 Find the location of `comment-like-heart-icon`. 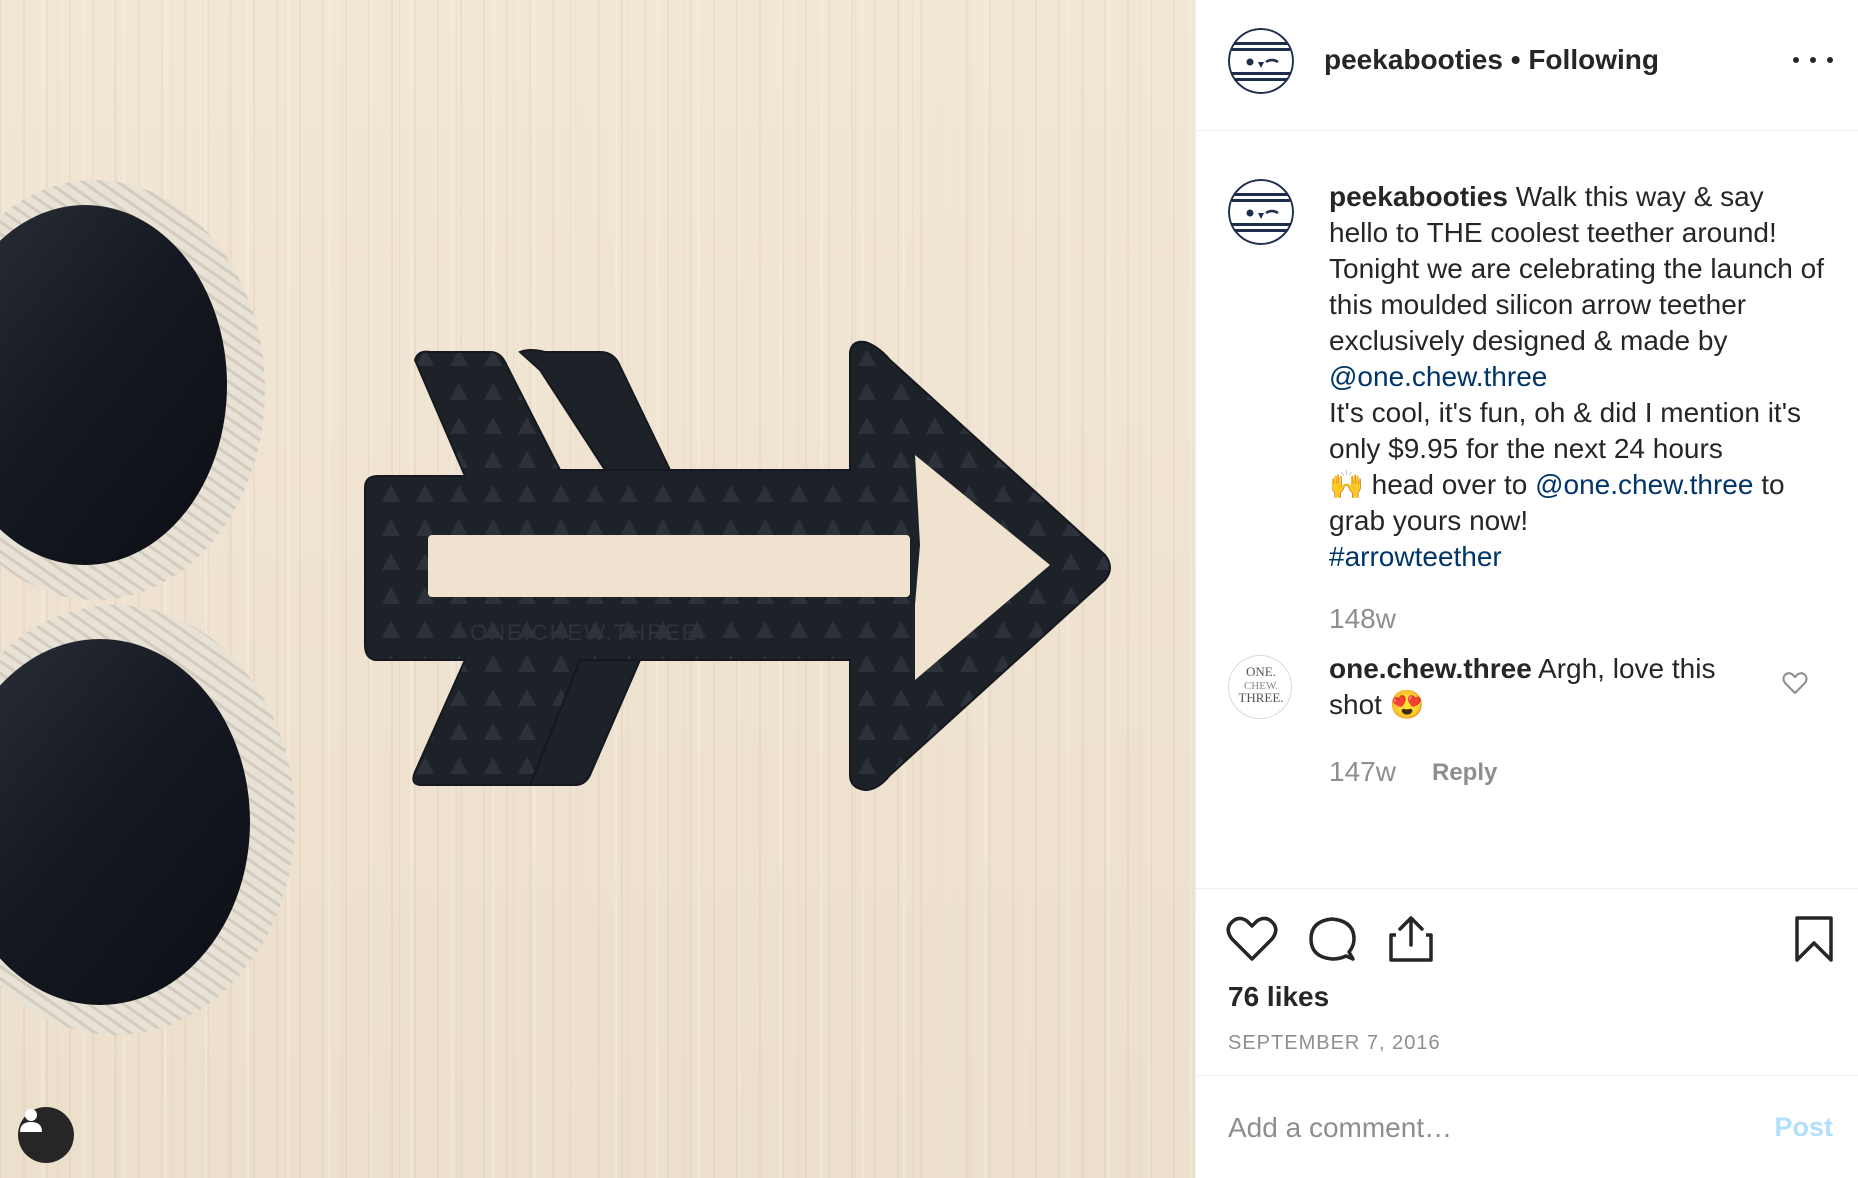

comment-like-heart-icon is located at coordinates (1795, 683).